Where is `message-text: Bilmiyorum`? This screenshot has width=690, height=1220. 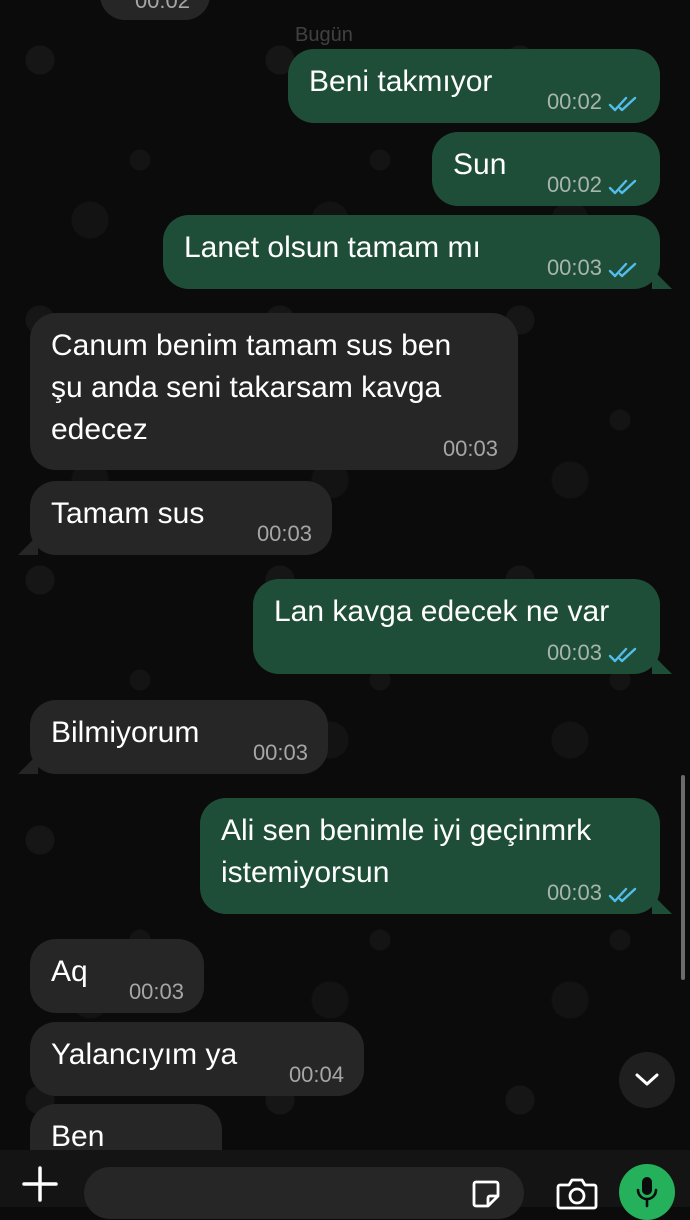
message-text: Bilmiyorum is located at coordinates (125, 732).